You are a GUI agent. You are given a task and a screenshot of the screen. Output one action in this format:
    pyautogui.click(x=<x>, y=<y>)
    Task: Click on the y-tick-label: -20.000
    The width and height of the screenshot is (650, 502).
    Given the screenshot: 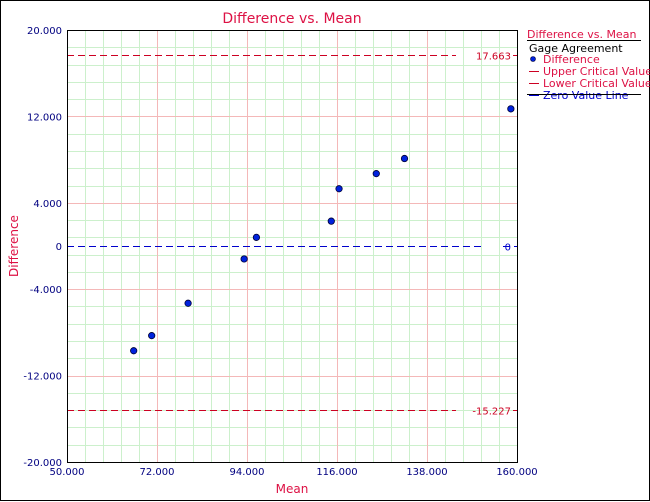 What is the action you would take?
    pyautogui.click(x=42, y=463)
    